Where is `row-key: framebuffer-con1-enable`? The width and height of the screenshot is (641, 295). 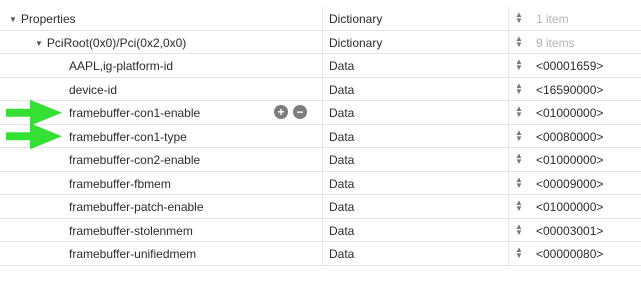 row-key: framebuffer-con1-enable is located at coordinates (134, 113).